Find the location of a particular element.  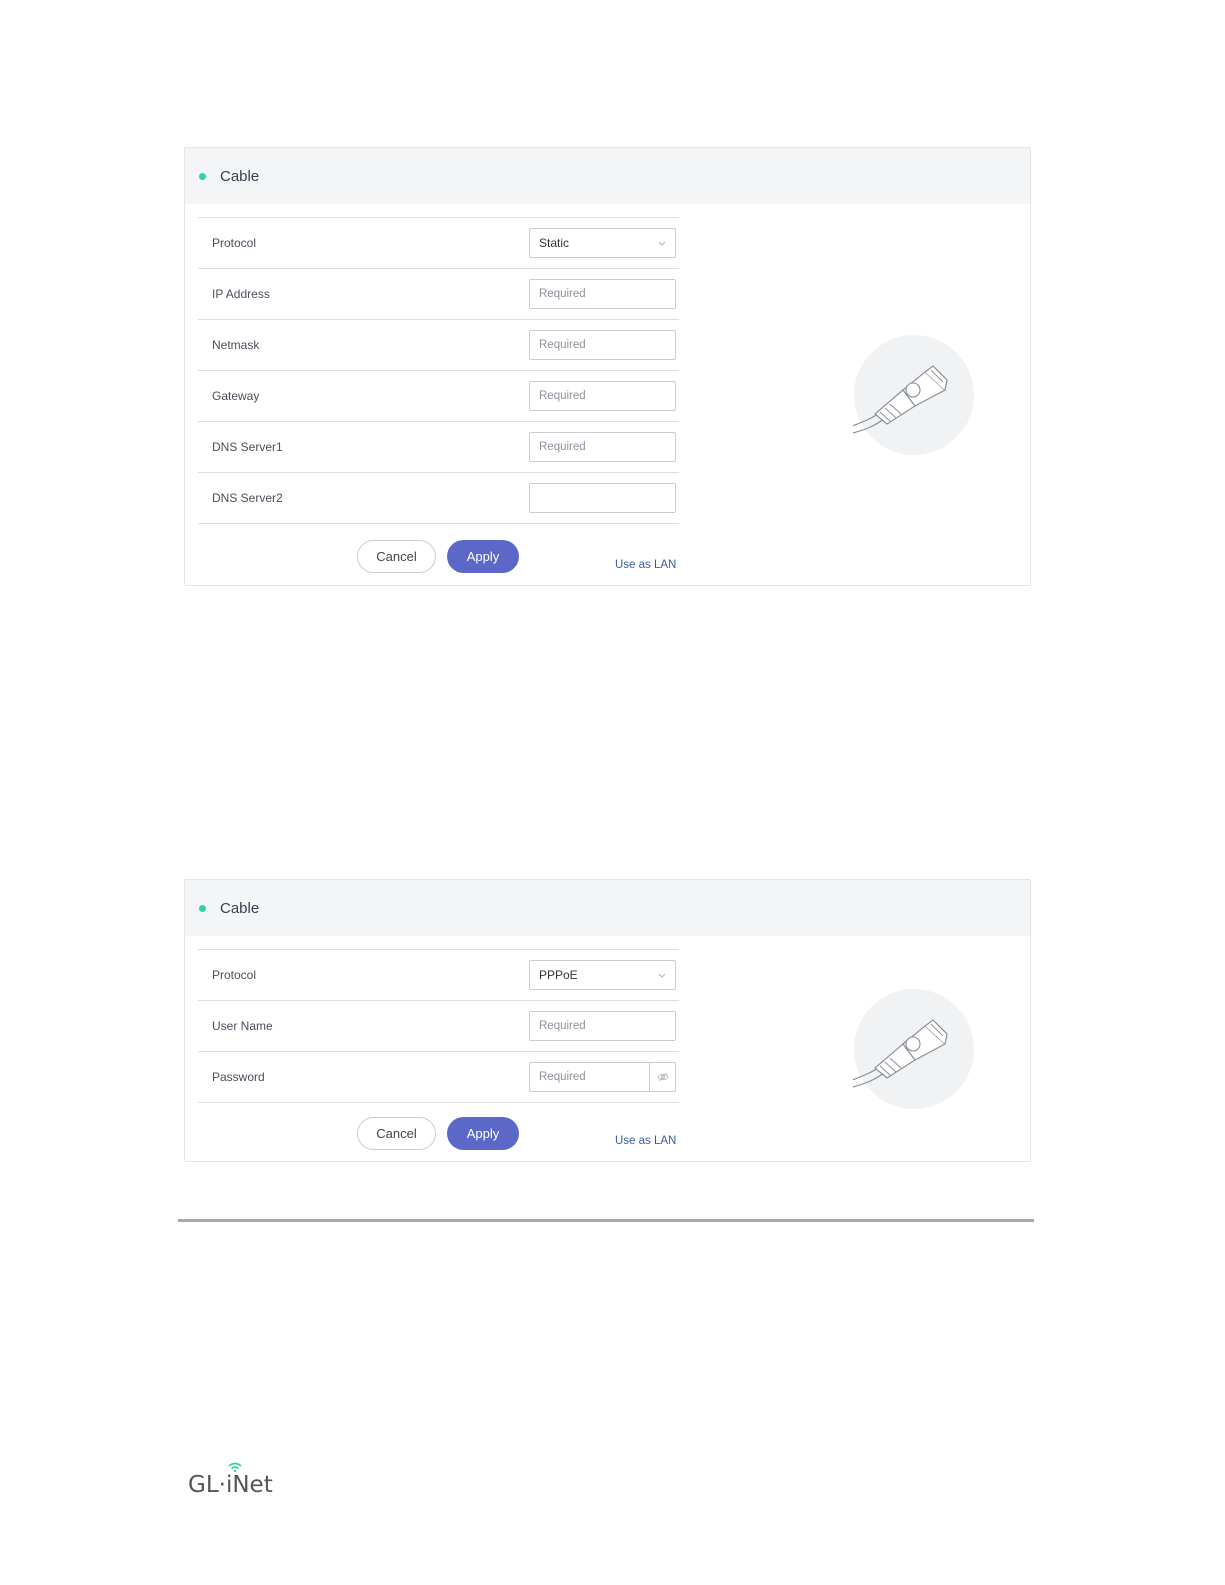

logo-text: GL·iNet is located at coordinates (230, 1485).